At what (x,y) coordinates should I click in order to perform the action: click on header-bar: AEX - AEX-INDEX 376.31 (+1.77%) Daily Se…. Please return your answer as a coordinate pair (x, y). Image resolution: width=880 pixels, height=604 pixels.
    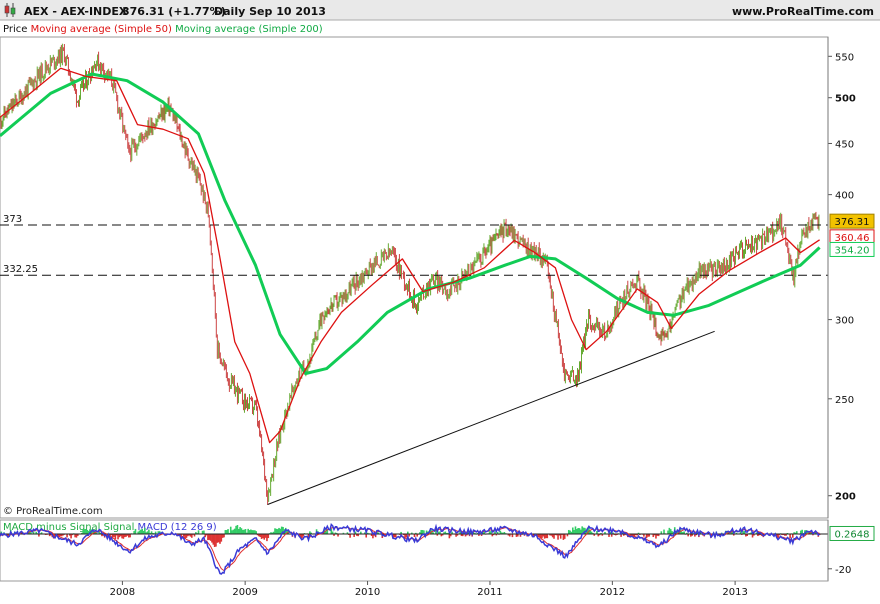
    Looking at the image, I should click on (440, 10).